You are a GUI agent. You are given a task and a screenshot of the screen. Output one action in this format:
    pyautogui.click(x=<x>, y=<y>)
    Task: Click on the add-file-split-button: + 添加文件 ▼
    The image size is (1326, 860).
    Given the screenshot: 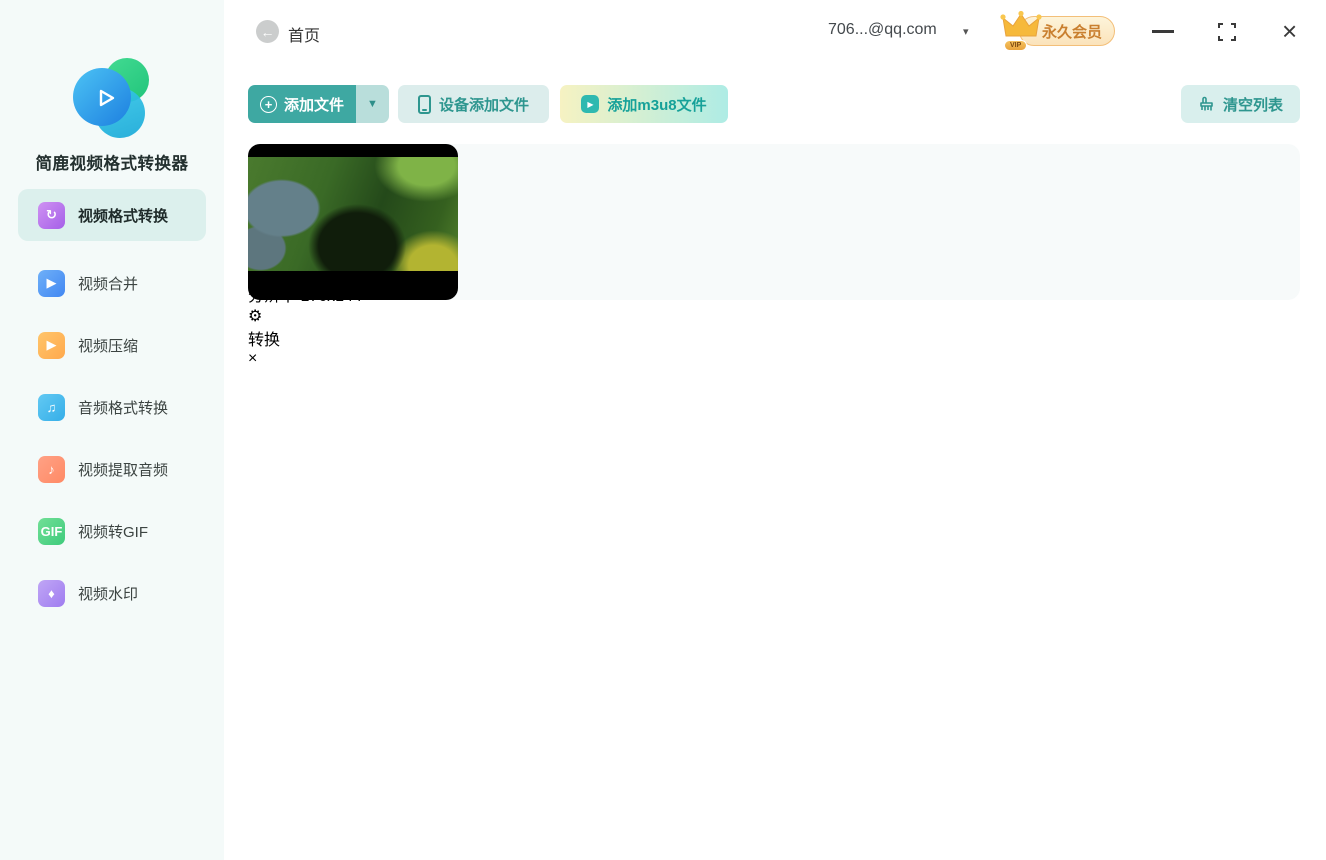 What is the action you would take?
    pyautogui.click(x=318, y=104)
    